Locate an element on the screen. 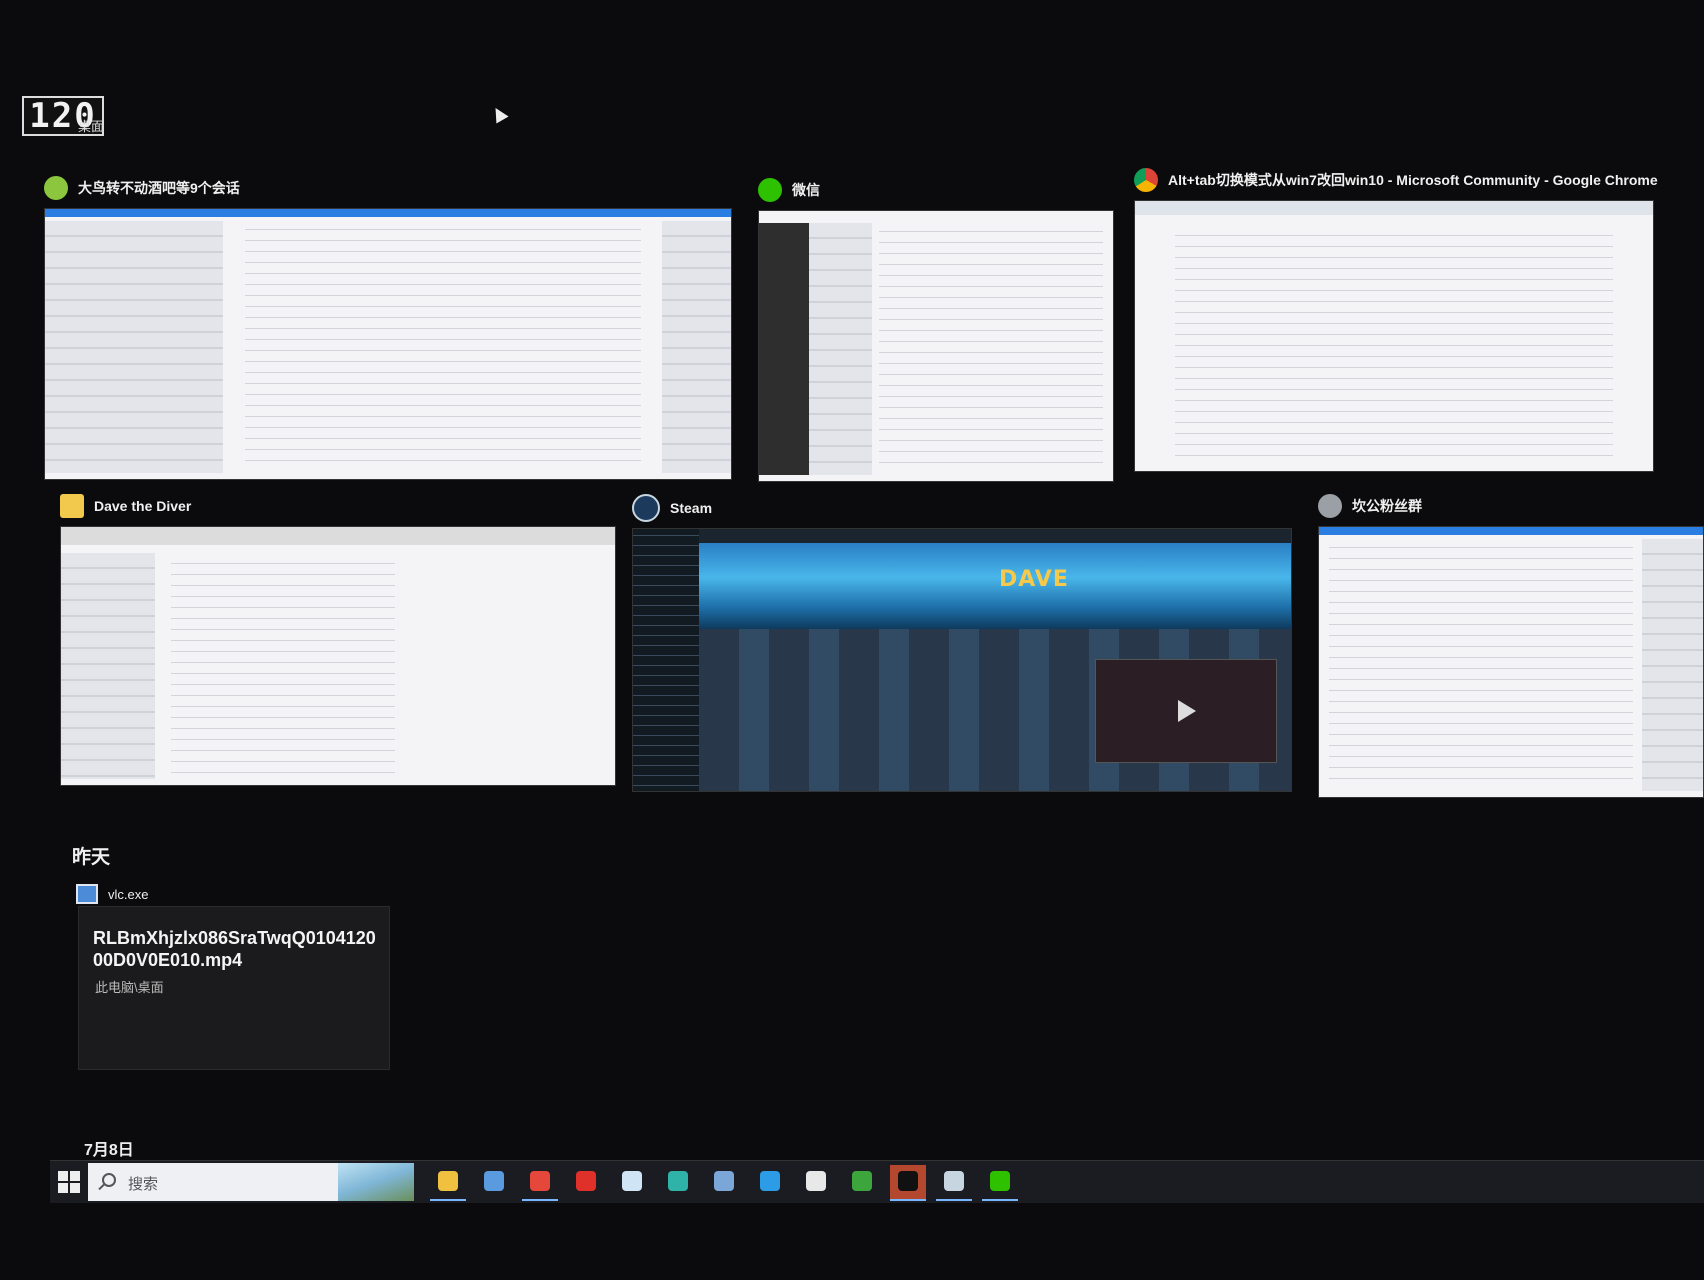 The width and height of the screenshot is (1704, 1280). file-explorer-icon-glyph is located at coordinates (448, 1181).